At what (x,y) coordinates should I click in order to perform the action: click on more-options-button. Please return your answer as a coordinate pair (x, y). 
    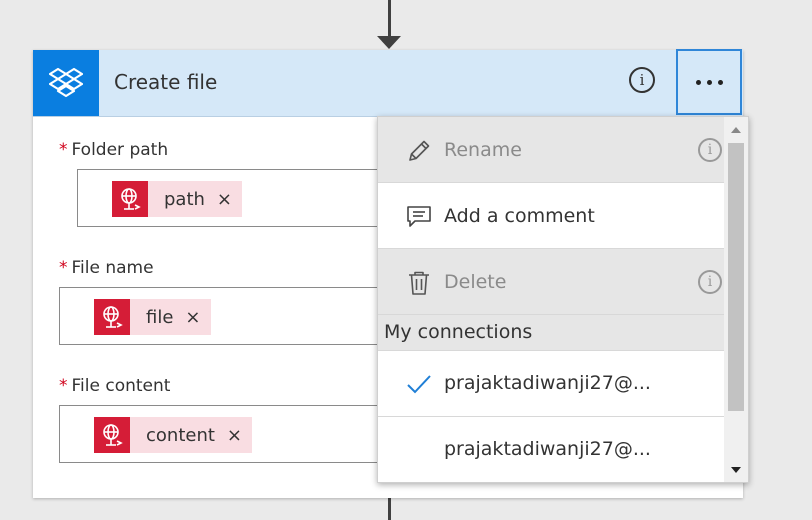
    Looking at the image, I should click on (709, 82).